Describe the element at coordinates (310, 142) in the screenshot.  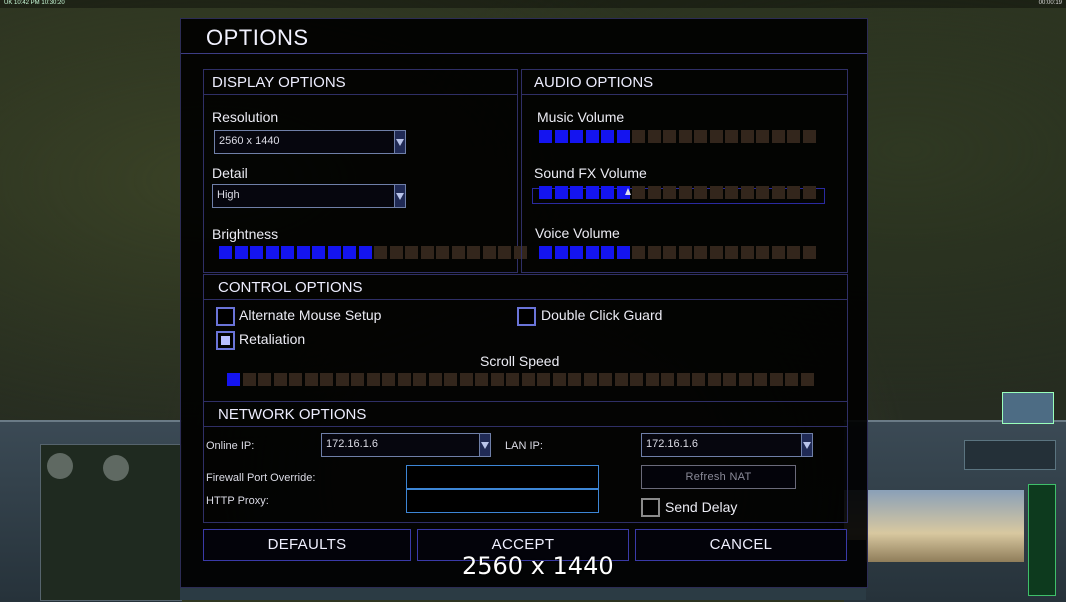
I see `resolution-dropdown: 2560 x 1440` at that location.